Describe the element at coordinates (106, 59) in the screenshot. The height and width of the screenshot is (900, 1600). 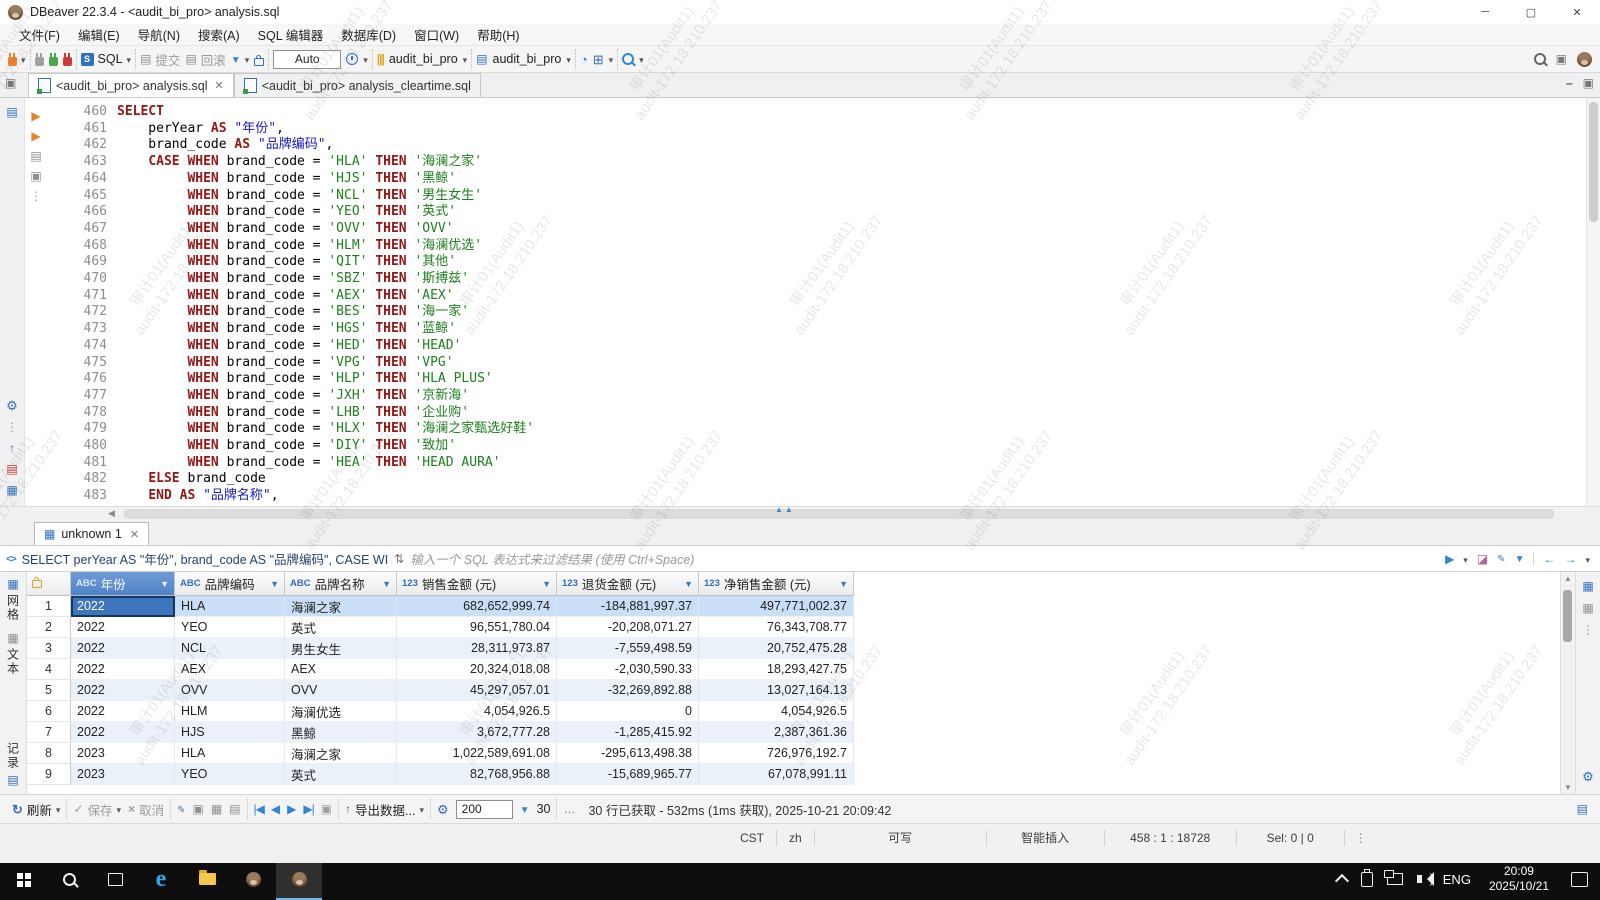
I see `sql-editor-button: SQL` at that location.